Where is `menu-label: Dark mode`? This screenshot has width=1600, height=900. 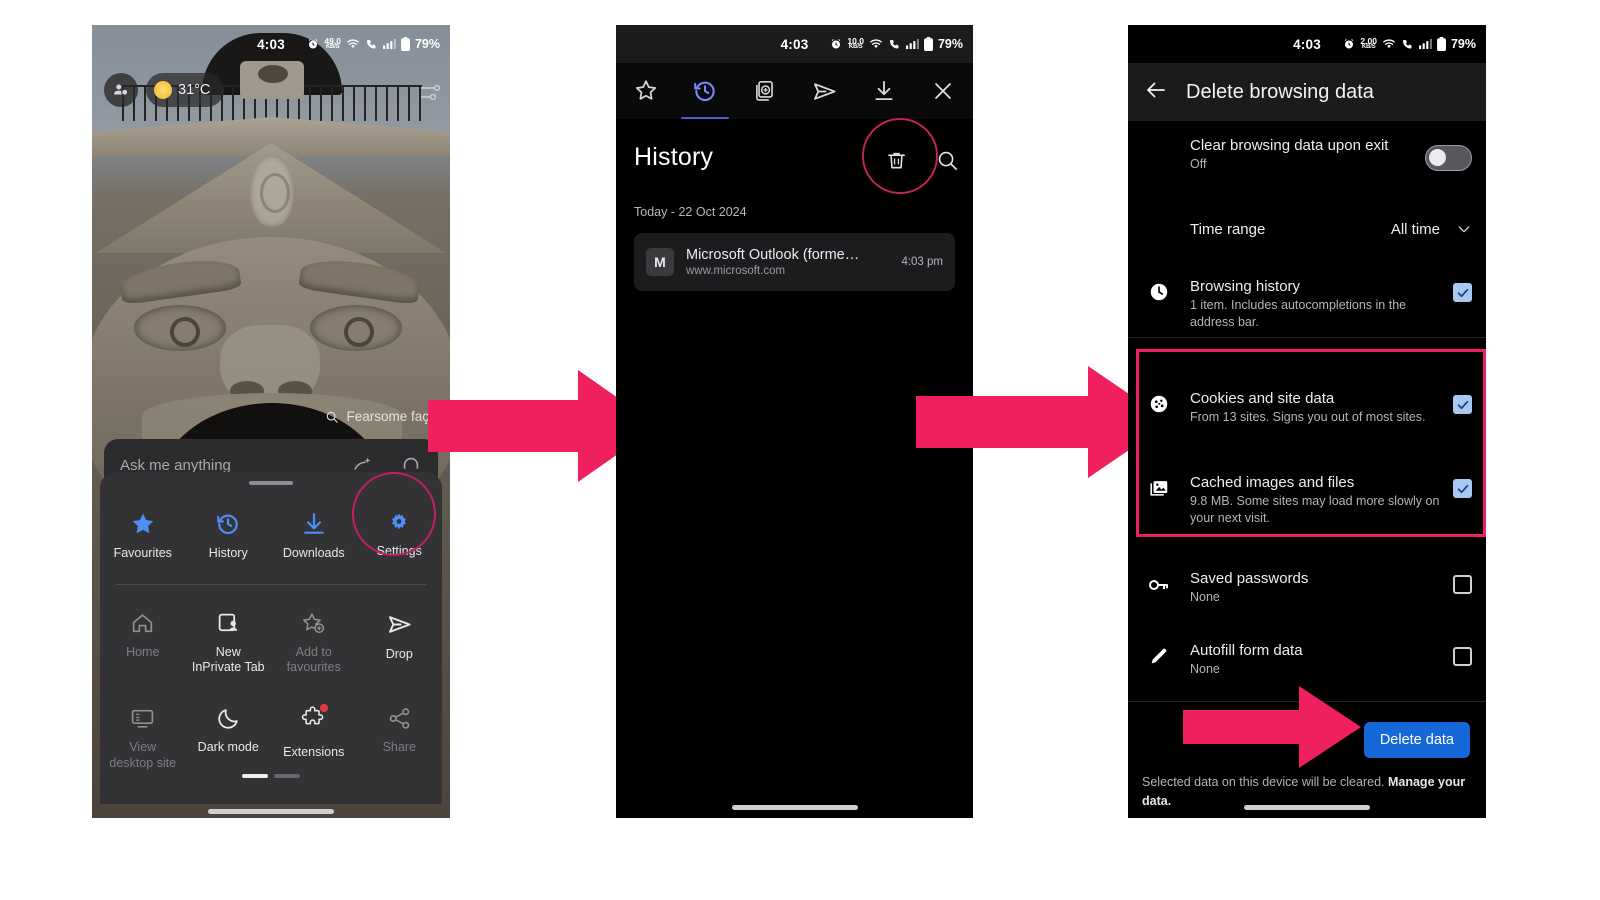 menu-label: Dark mode is located at coordinates (228, 746).